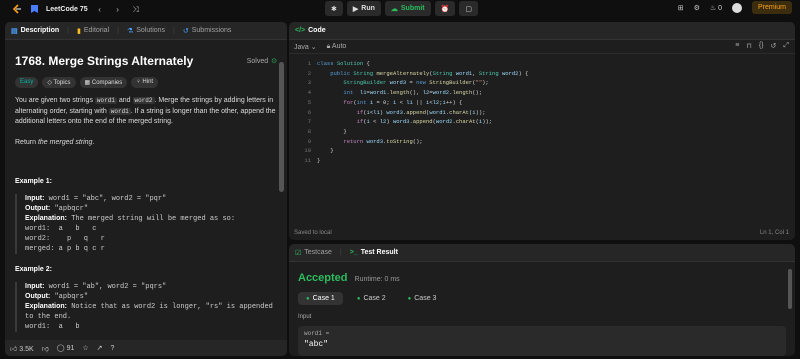  Describe the element at coordinates (27, 82) in the screenshot. I see `difficulty-badge: Easy` at that location.